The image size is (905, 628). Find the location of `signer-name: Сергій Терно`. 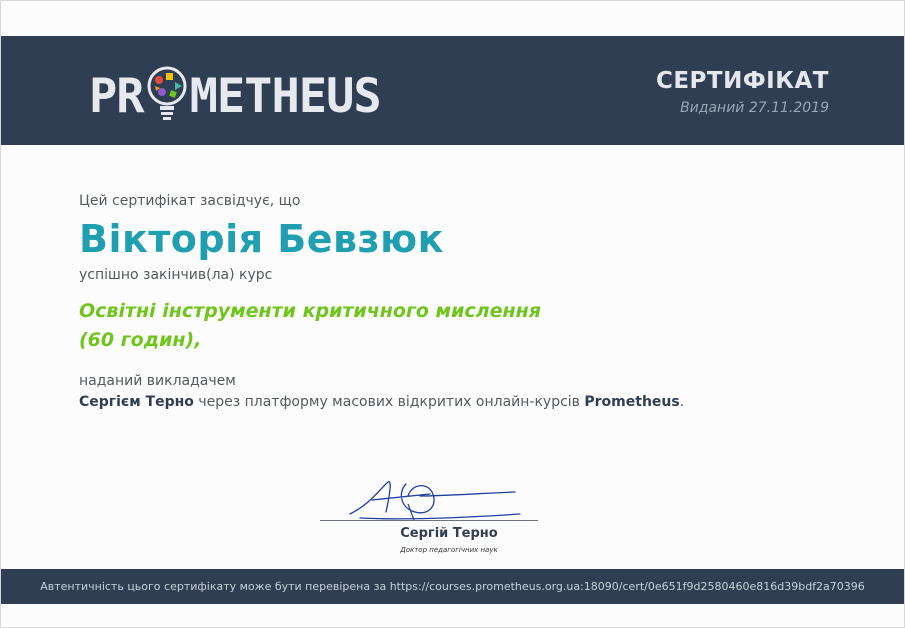

signer-name: Сергій Терно is located at coordinates (449, 533).